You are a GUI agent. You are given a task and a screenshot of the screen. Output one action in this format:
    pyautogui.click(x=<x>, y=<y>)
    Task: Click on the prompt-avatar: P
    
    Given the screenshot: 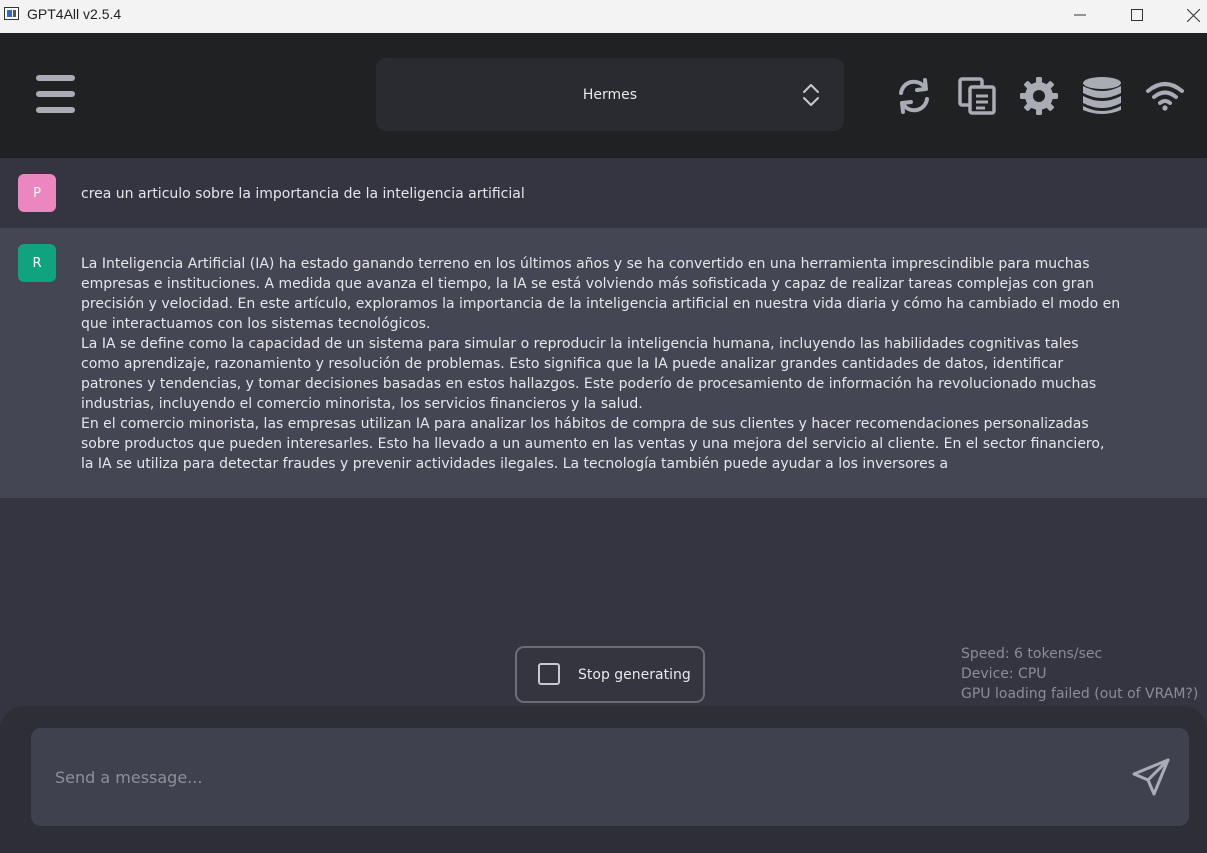 What is the action you would take?
    pyautogui.click(x=37, y=193)
    